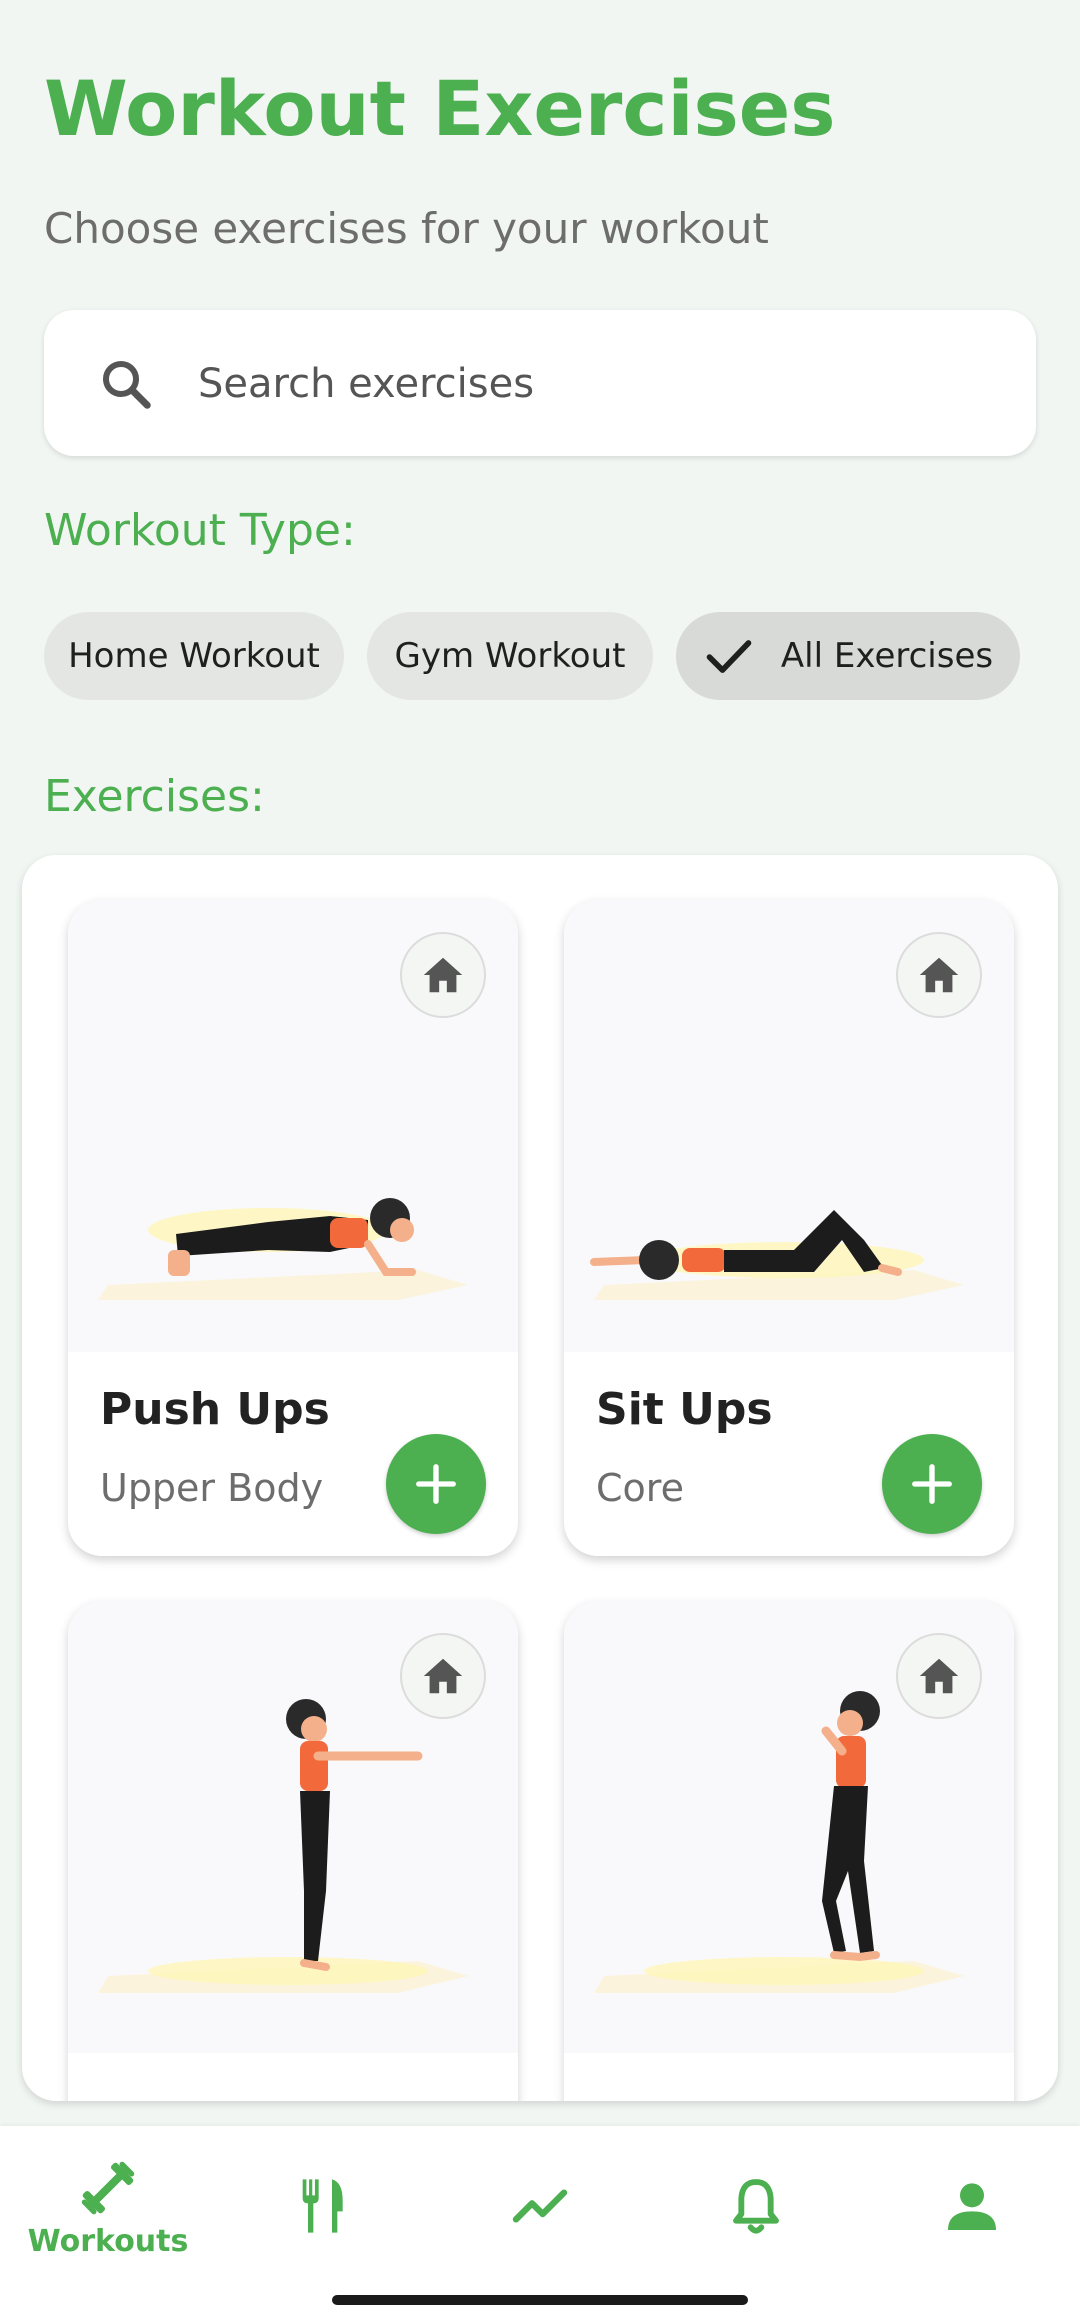 The width and height of the screenshot is (1080, 2323). I want to click on nav-item-reminders, so click(756, 2229).